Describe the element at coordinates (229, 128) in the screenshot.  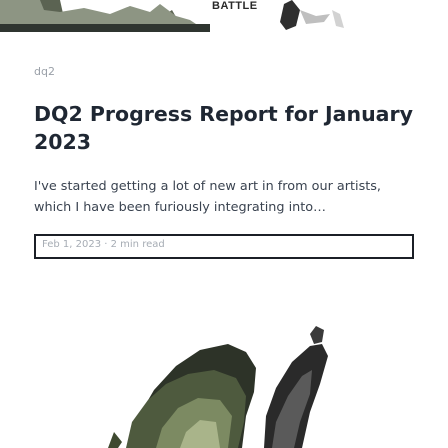
I see `post-title: DQ2 Progress Report for January 2023` at that location.